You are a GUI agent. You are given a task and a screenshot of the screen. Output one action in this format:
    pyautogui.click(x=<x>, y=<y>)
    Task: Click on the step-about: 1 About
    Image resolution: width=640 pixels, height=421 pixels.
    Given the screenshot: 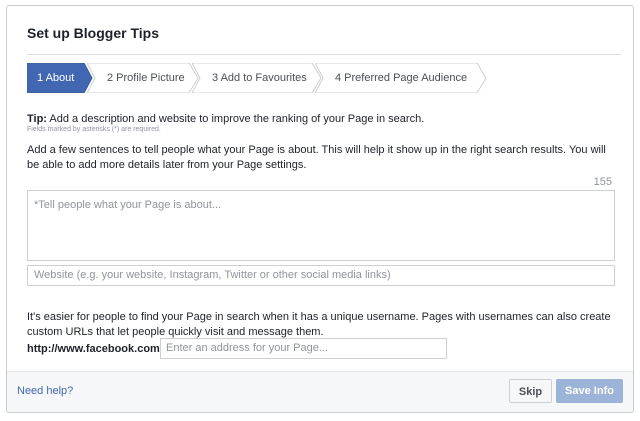 What is the action you would take?
    pyautogui.click(x=60, y=78)
    